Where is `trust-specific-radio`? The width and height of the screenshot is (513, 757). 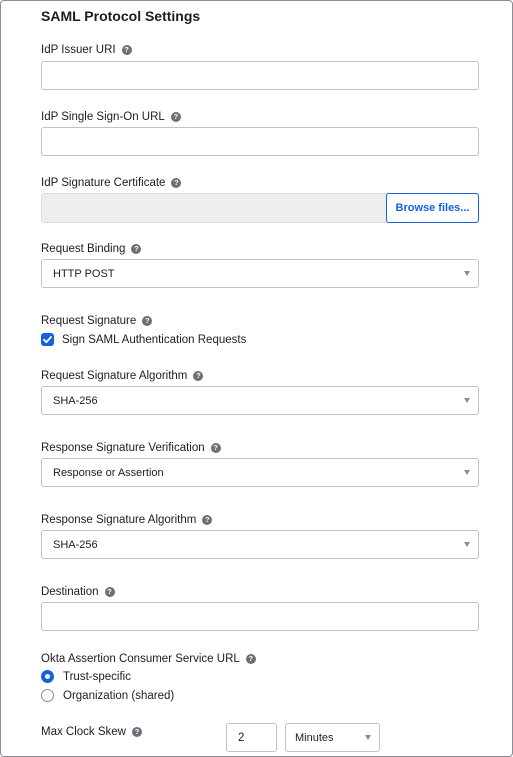
trust-specific-radio is located at coordinates (47, 676).